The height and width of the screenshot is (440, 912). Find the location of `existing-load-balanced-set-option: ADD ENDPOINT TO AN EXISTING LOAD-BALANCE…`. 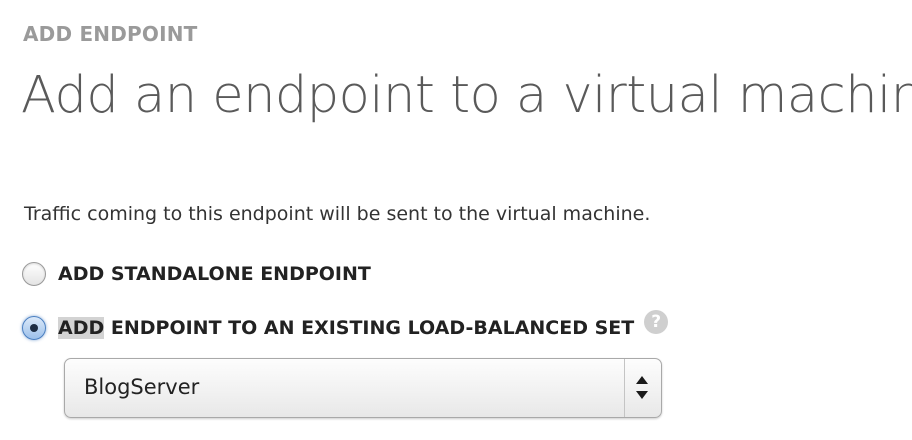

existing-load-balanced-set-option: ADD ENDPOINT TO AN EXISTING LOAD-BALANCE… is located at coordinates (345, 325).